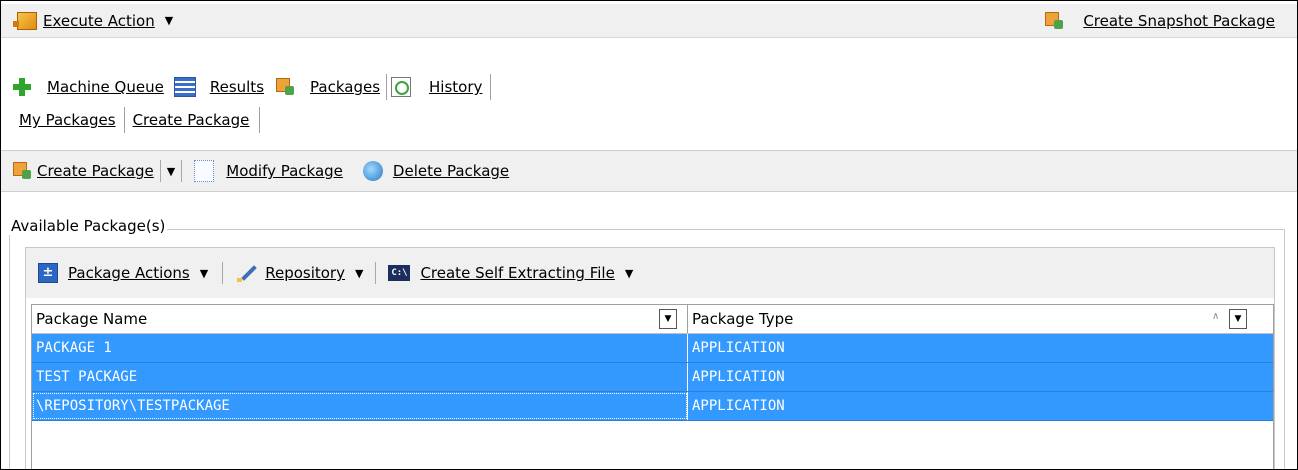  I want to click on create-package-dropdown-icon: ▼, so click(171, 171).